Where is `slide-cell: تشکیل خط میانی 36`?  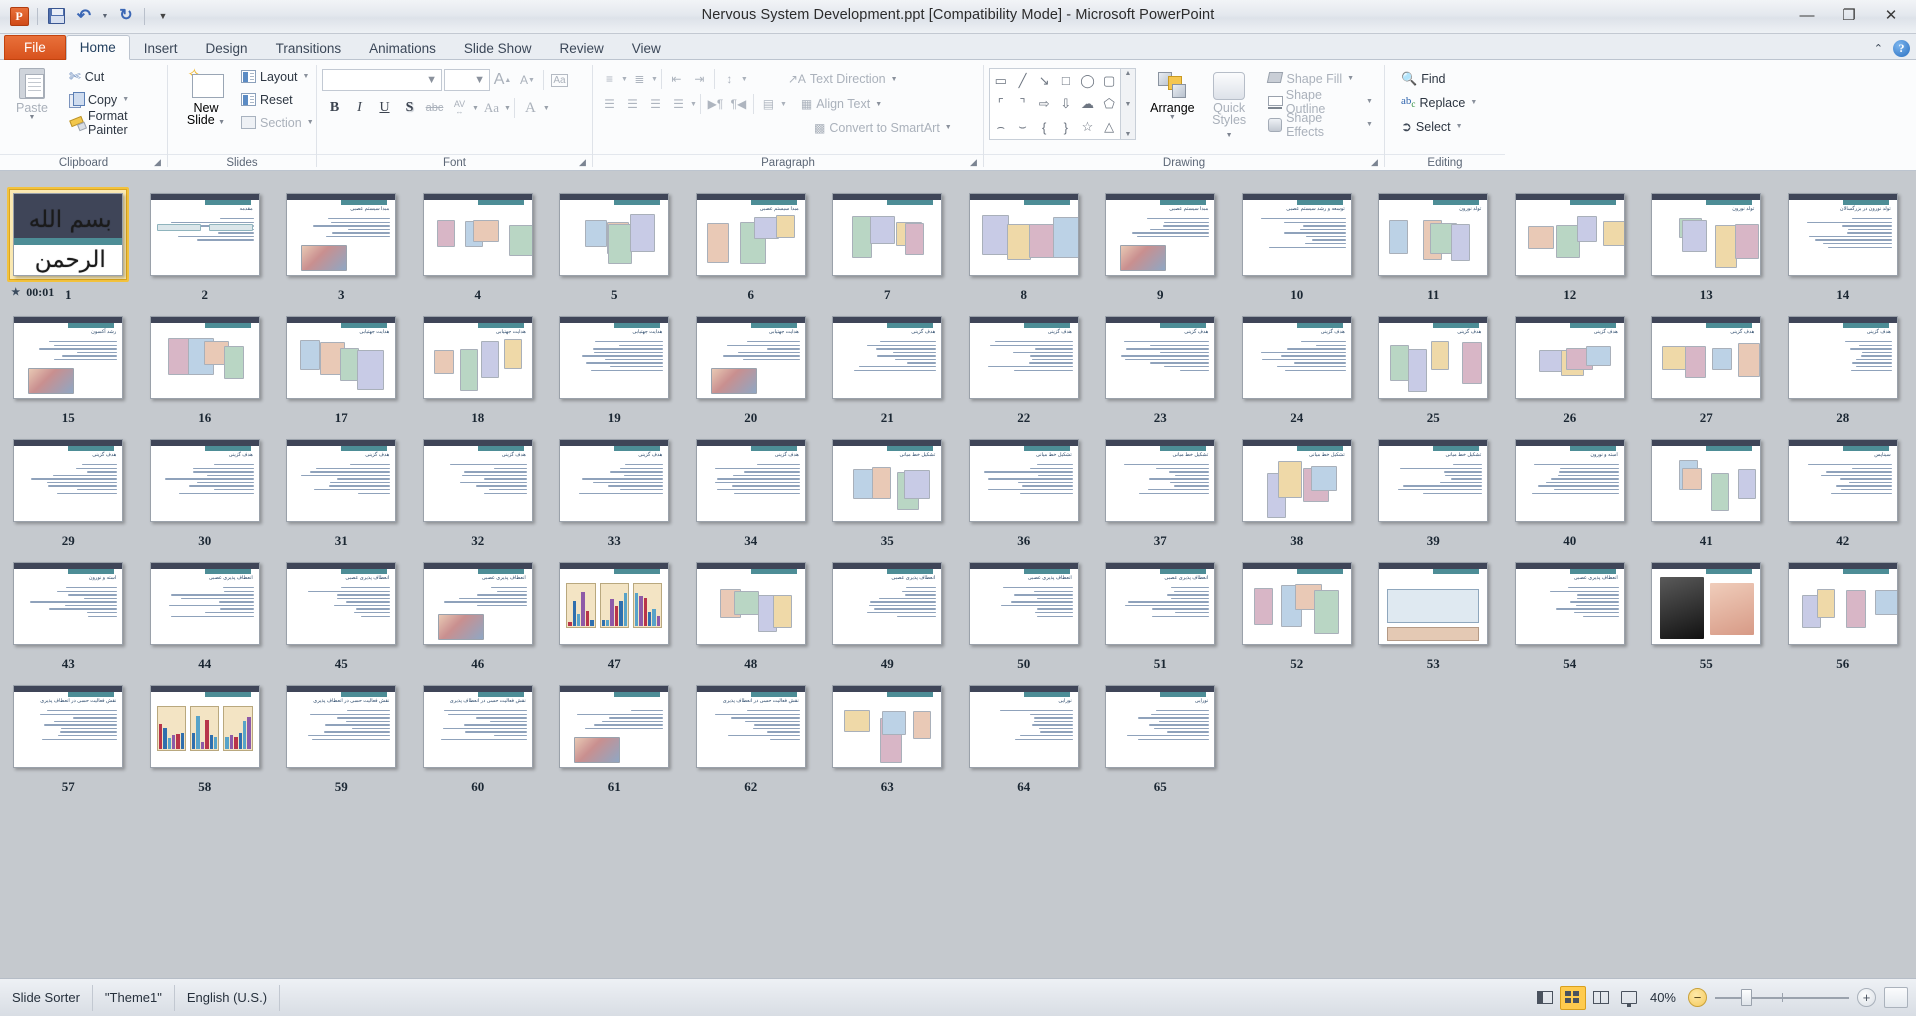 slide-cell: تشکیل خط میانی 36 is located at coordinates (1024, 487).